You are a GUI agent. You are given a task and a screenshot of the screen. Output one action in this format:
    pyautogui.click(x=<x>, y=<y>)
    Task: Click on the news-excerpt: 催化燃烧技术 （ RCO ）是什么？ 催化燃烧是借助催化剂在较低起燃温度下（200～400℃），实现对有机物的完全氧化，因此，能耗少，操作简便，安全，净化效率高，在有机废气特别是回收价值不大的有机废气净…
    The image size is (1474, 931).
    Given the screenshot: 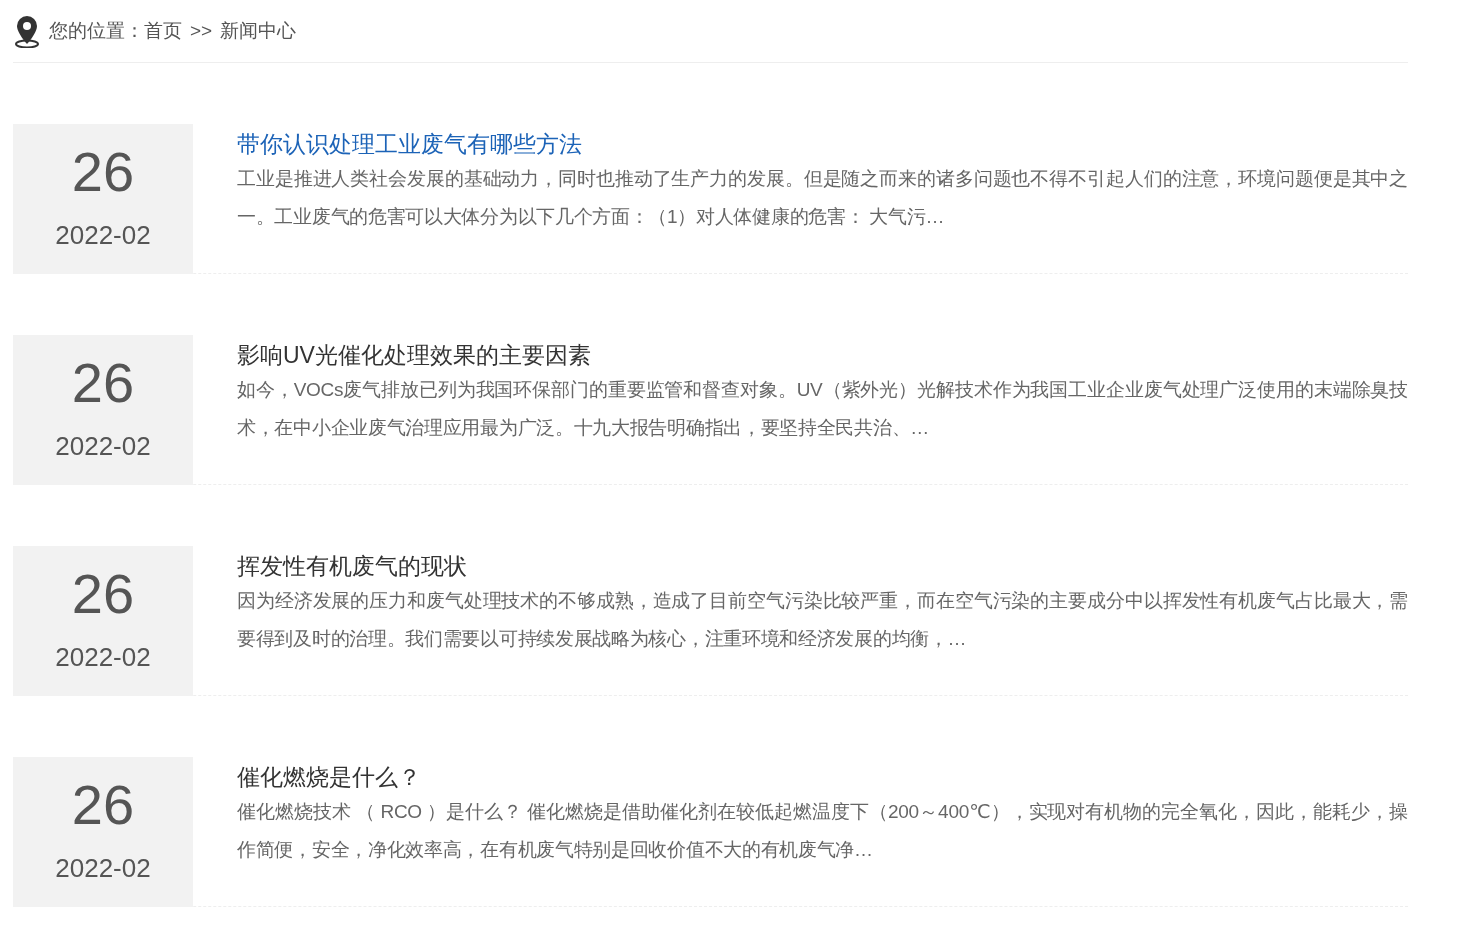 What is the action you would take?
    pyautogui.click(x=822, y=830)
    